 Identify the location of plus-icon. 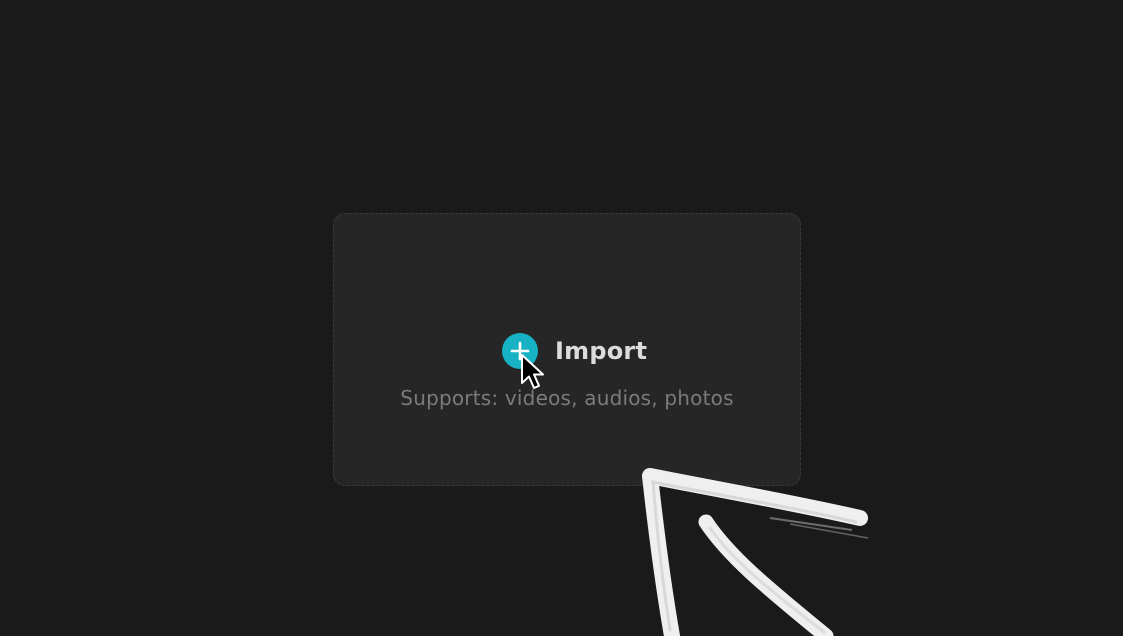
(520, 351).